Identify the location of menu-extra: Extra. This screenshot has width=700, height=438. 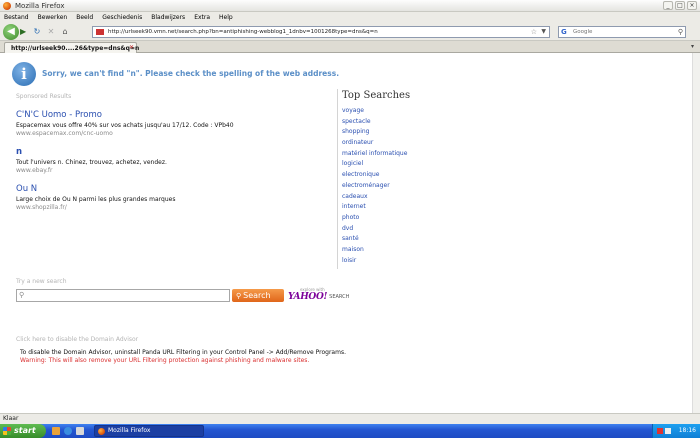
(202, 17).